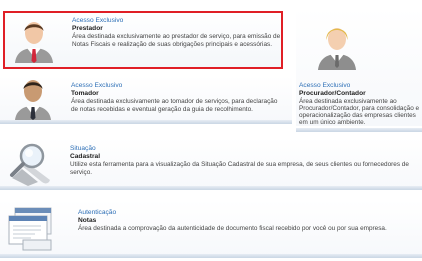 The width and height of the screenshot is (422, 261). Describe the element at coordinates (33, 100) in the screenshot. I see `businessman-dark-tie-icon` at that location.